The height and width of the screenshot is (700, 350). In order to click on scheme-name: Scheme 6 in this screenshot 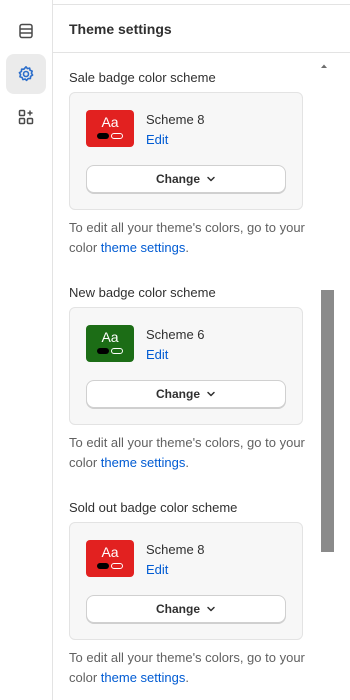, I will do `click(175, 334)`.